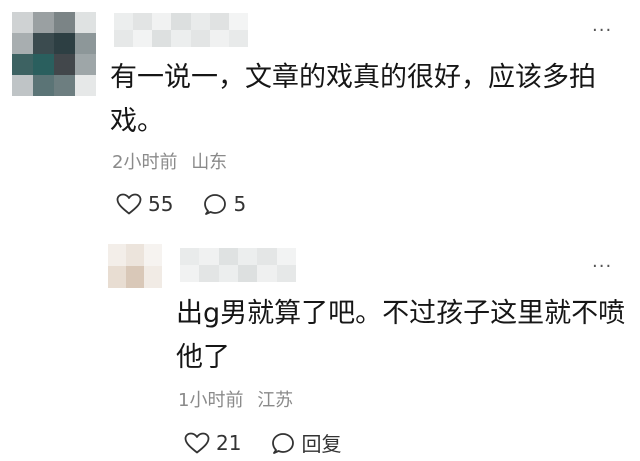 The width and height of the screenshot is (640, 461). I want to click on more-button-reply: ···, so click(602, 267).